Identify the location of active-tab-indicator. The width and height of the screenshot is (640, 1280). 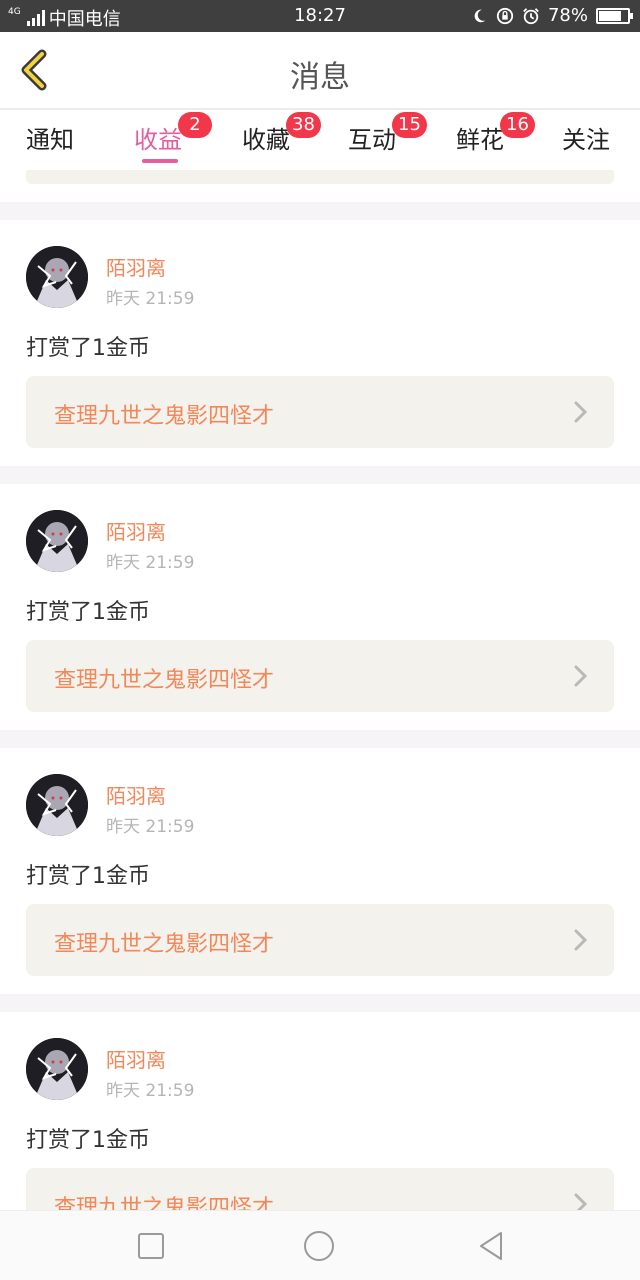
(160, 161).